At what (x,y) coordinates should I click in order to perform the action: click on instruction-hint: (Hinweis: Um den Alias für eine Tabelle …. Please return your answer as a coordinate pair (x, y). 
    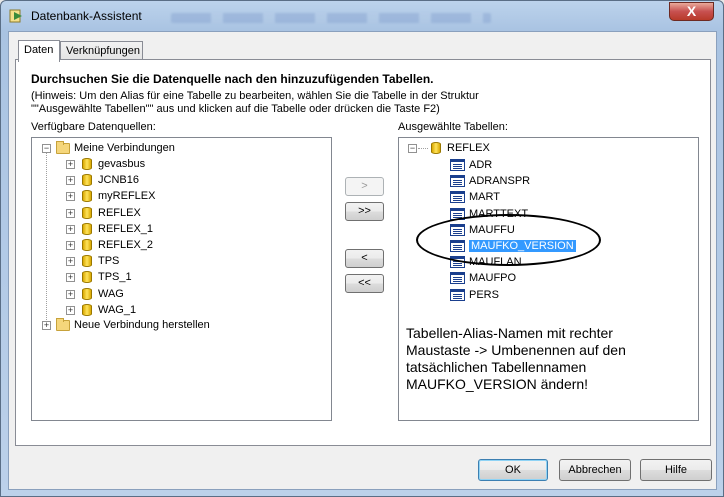
    Looking at the image, I should click on (331, 103).